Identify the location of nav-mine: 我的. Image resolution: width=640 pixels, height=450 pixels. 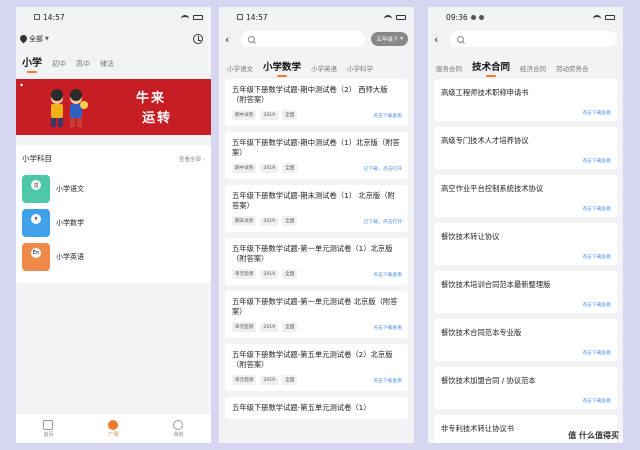
(178, 428).